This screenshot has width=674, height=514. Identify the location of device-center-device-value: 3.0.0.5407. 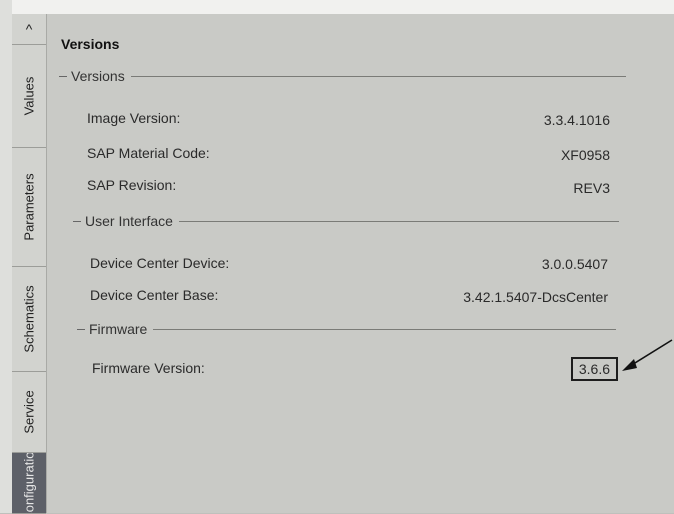
(574, 264).